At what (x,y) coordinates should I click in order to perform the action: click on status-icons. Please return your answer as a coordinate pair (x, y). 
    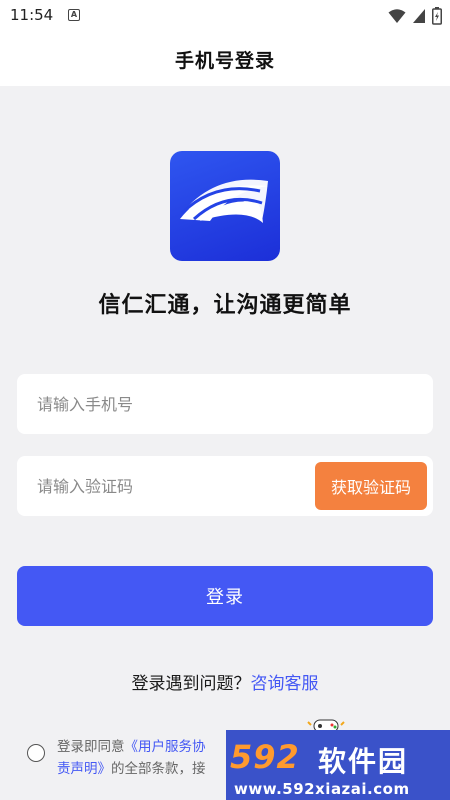
    Looking at the image, I should click on (415, 16).